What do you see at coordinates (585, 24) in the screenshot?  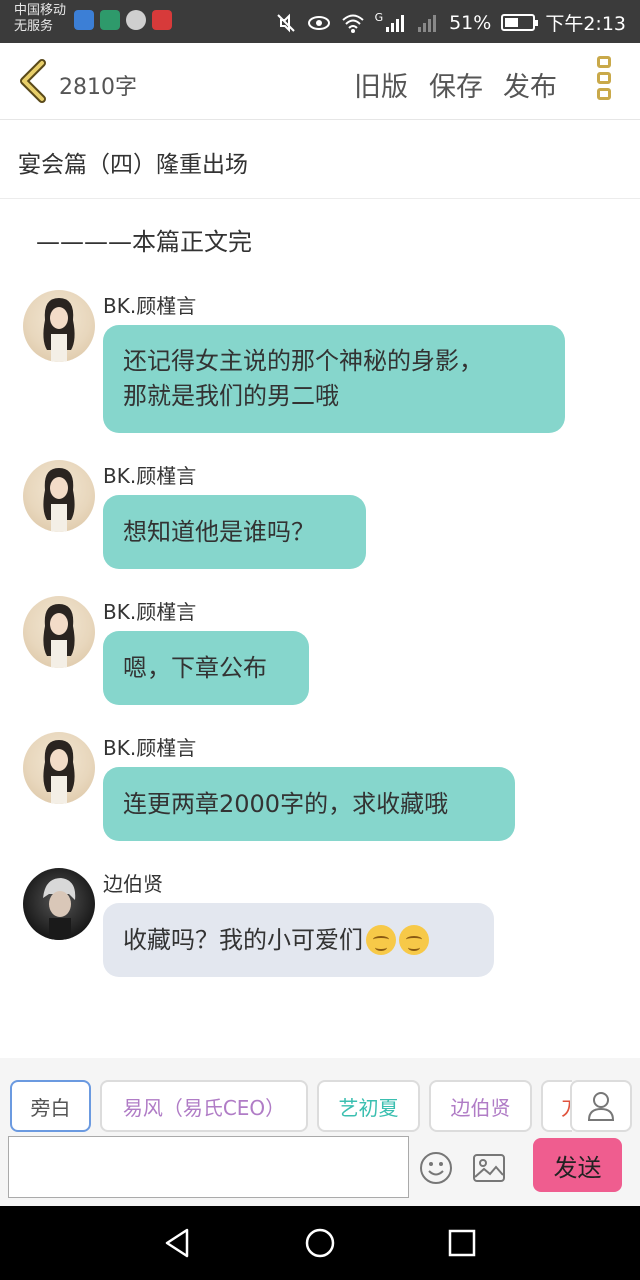 I see `clock: 下午2:13` at bounding box center [585, 24].